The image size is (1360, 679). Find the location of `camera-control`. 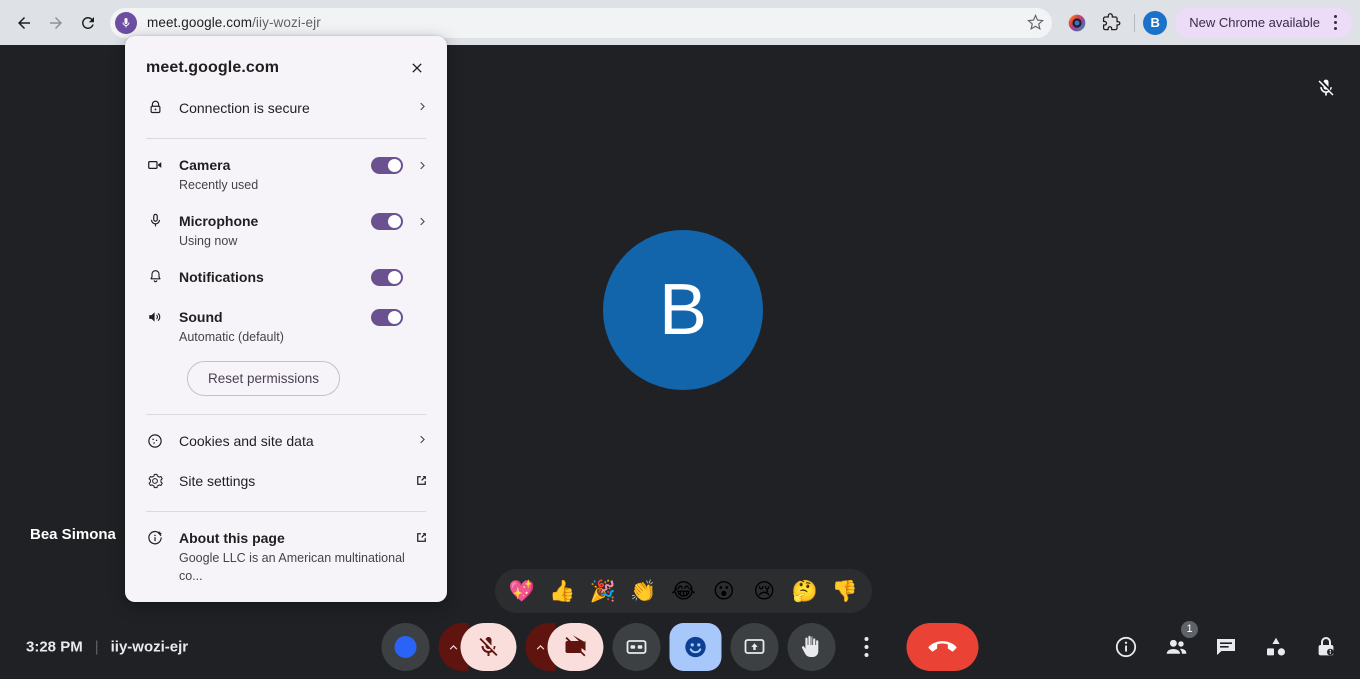

camera-control is located at coordinates (564, 647).